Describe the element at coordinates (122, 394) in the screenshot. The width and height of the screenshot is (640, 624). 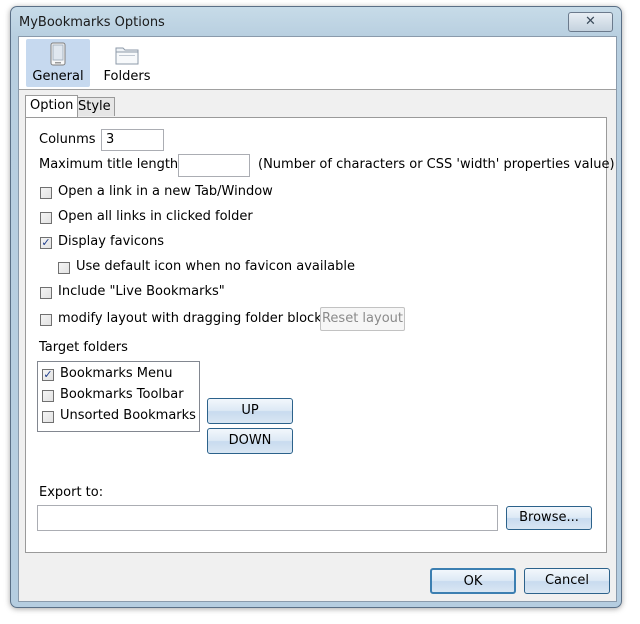
I see `list-item: Bookmarks Toolbar` at that location.